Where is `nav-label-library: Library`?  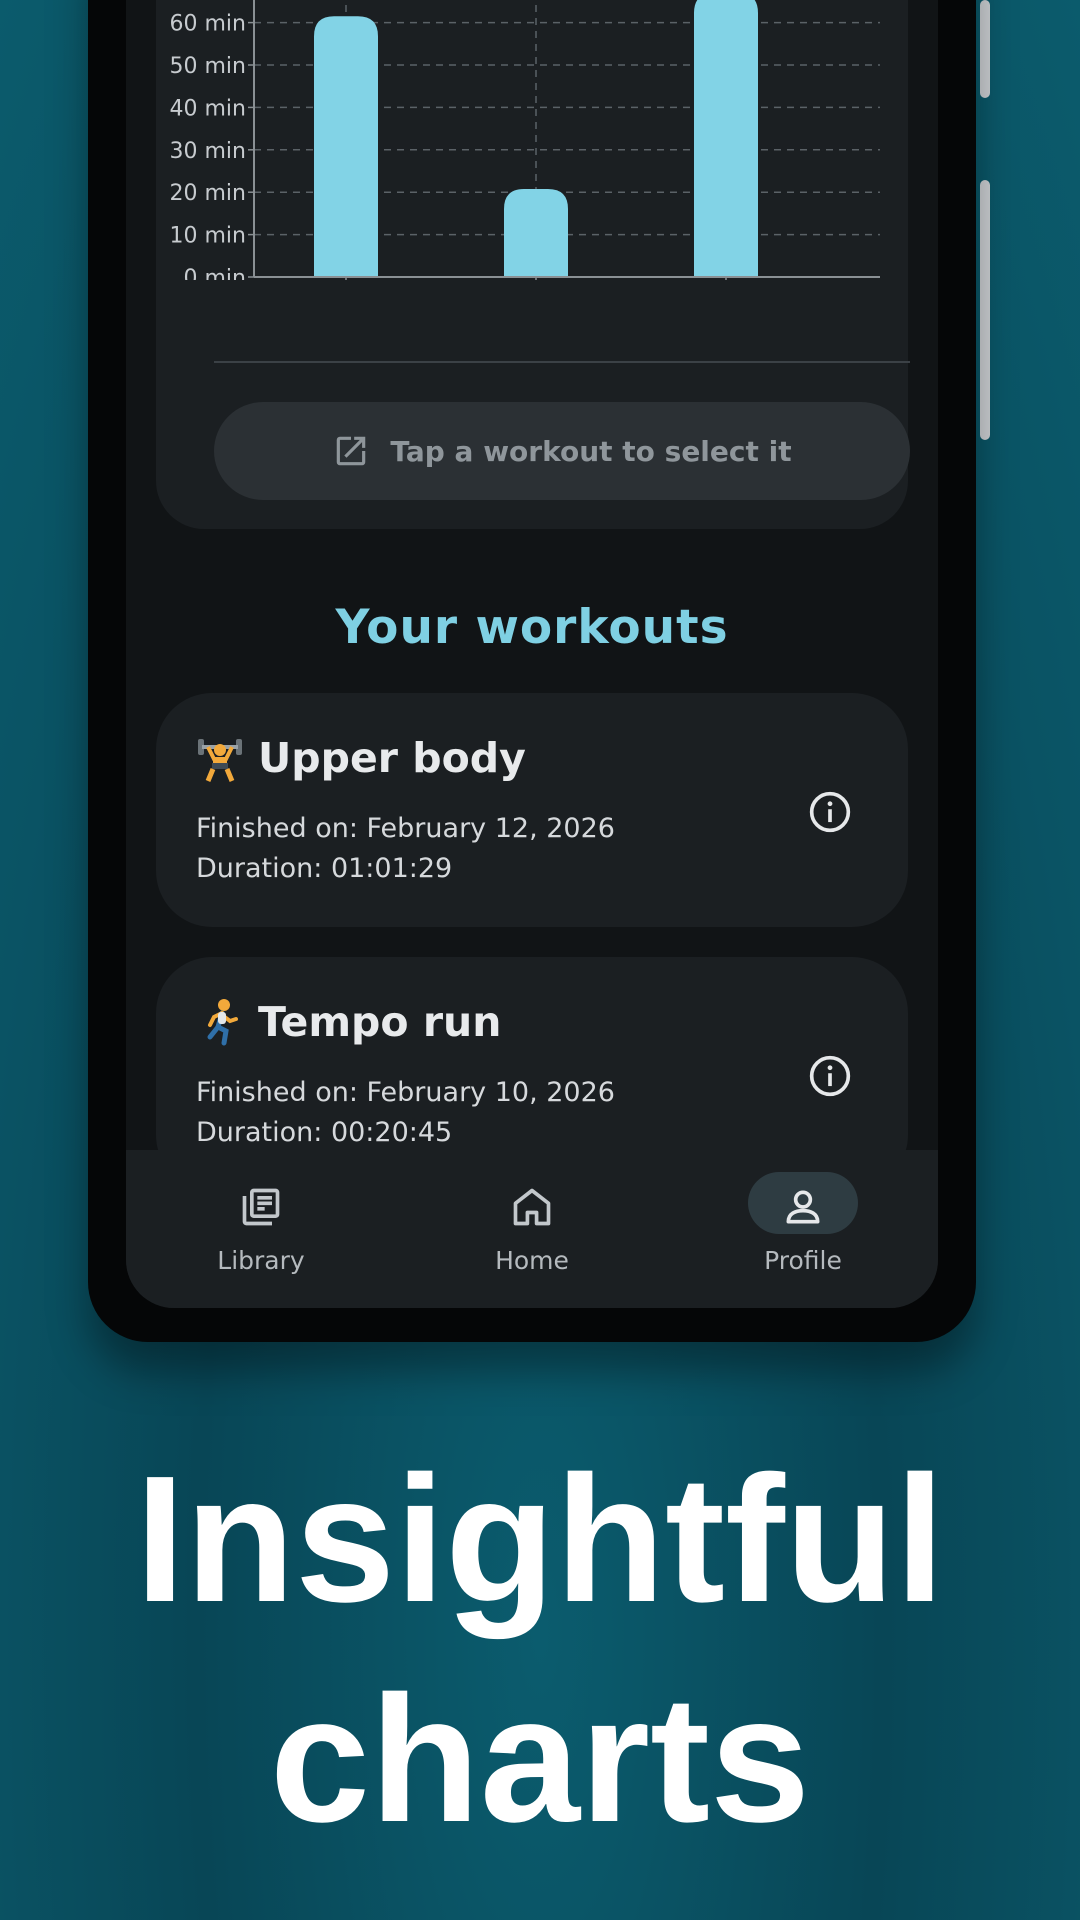
nav-label-library: Library is located at coordinates (261, 1260).